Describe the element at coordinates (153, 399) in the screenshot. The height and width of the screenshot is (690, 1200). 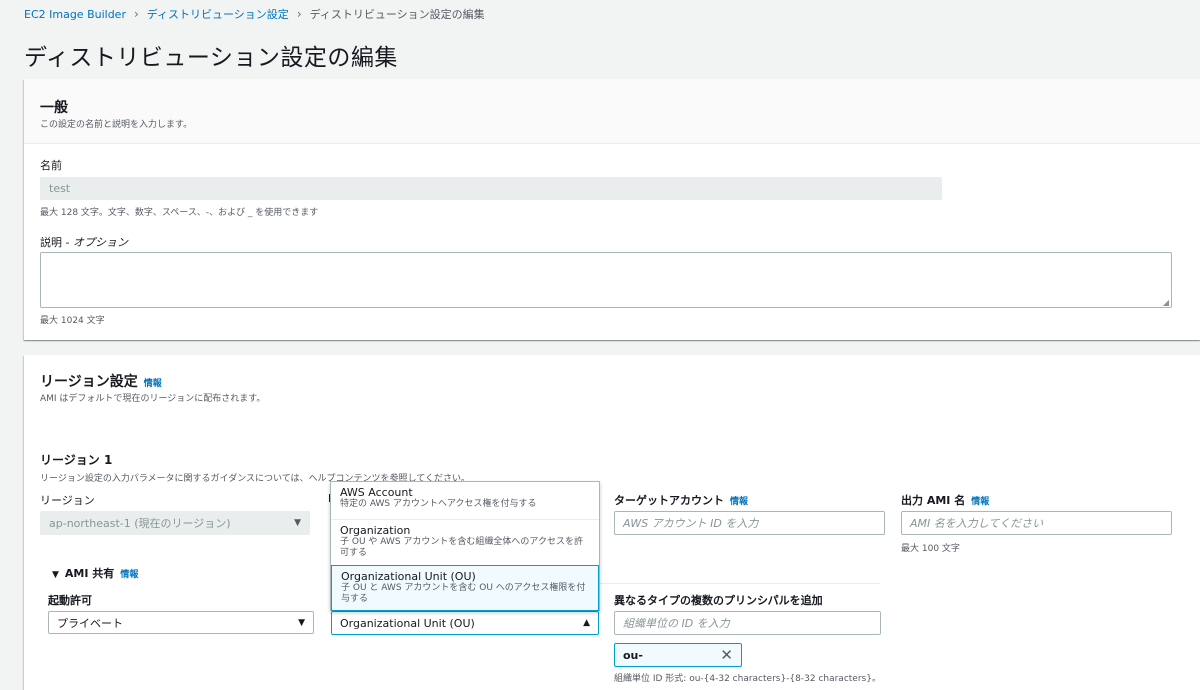
I see `region-settings-description: AMI はデフォルトで現在のリージョンに配布されます。` at that location.